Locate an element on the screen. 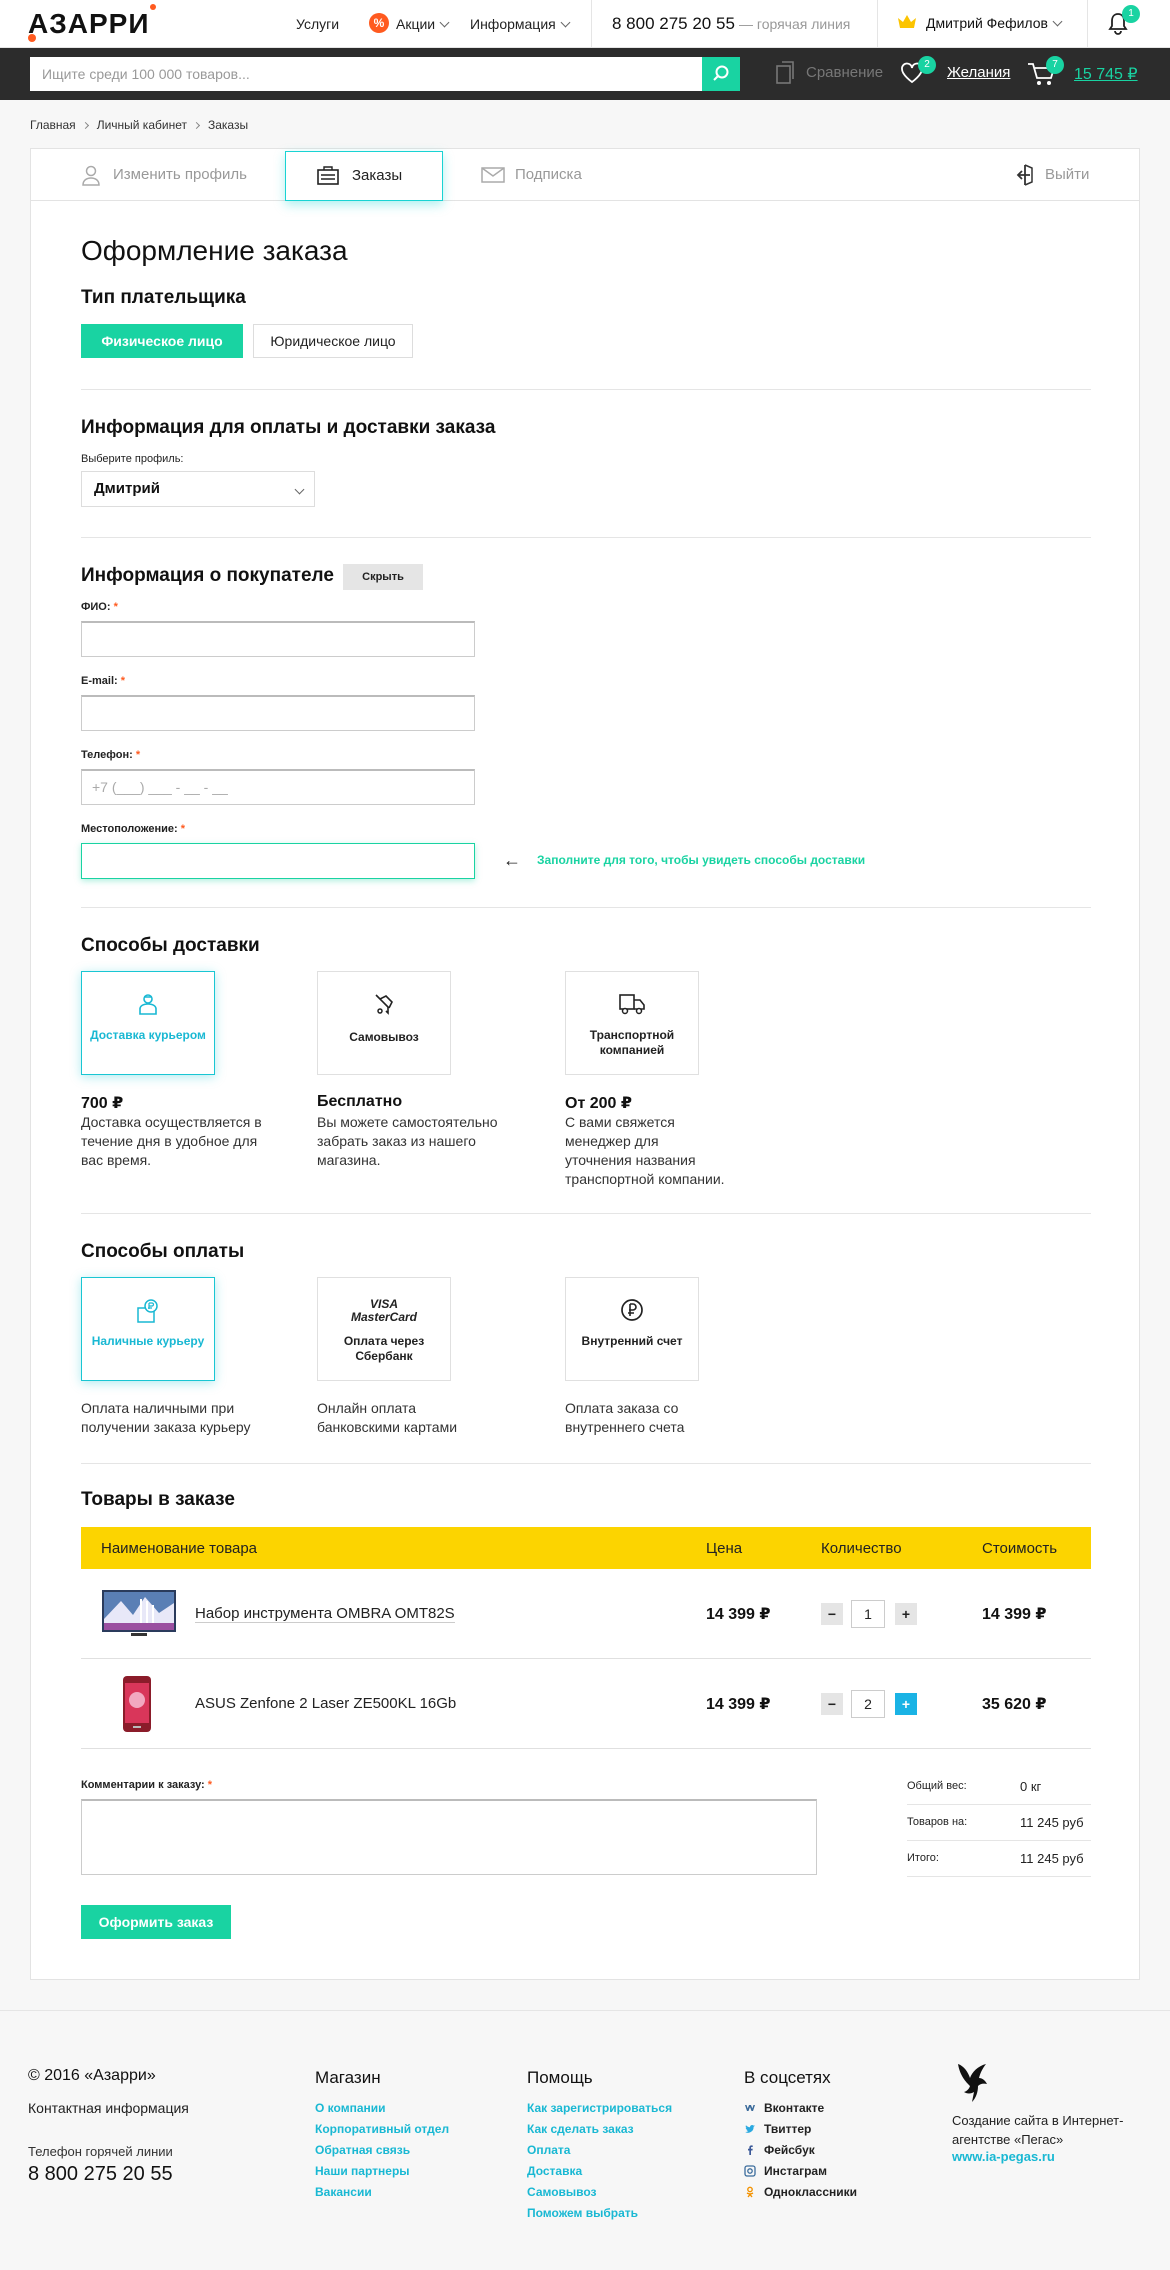  summary-label: Общий вес: is located at coordinates (937, 1786).